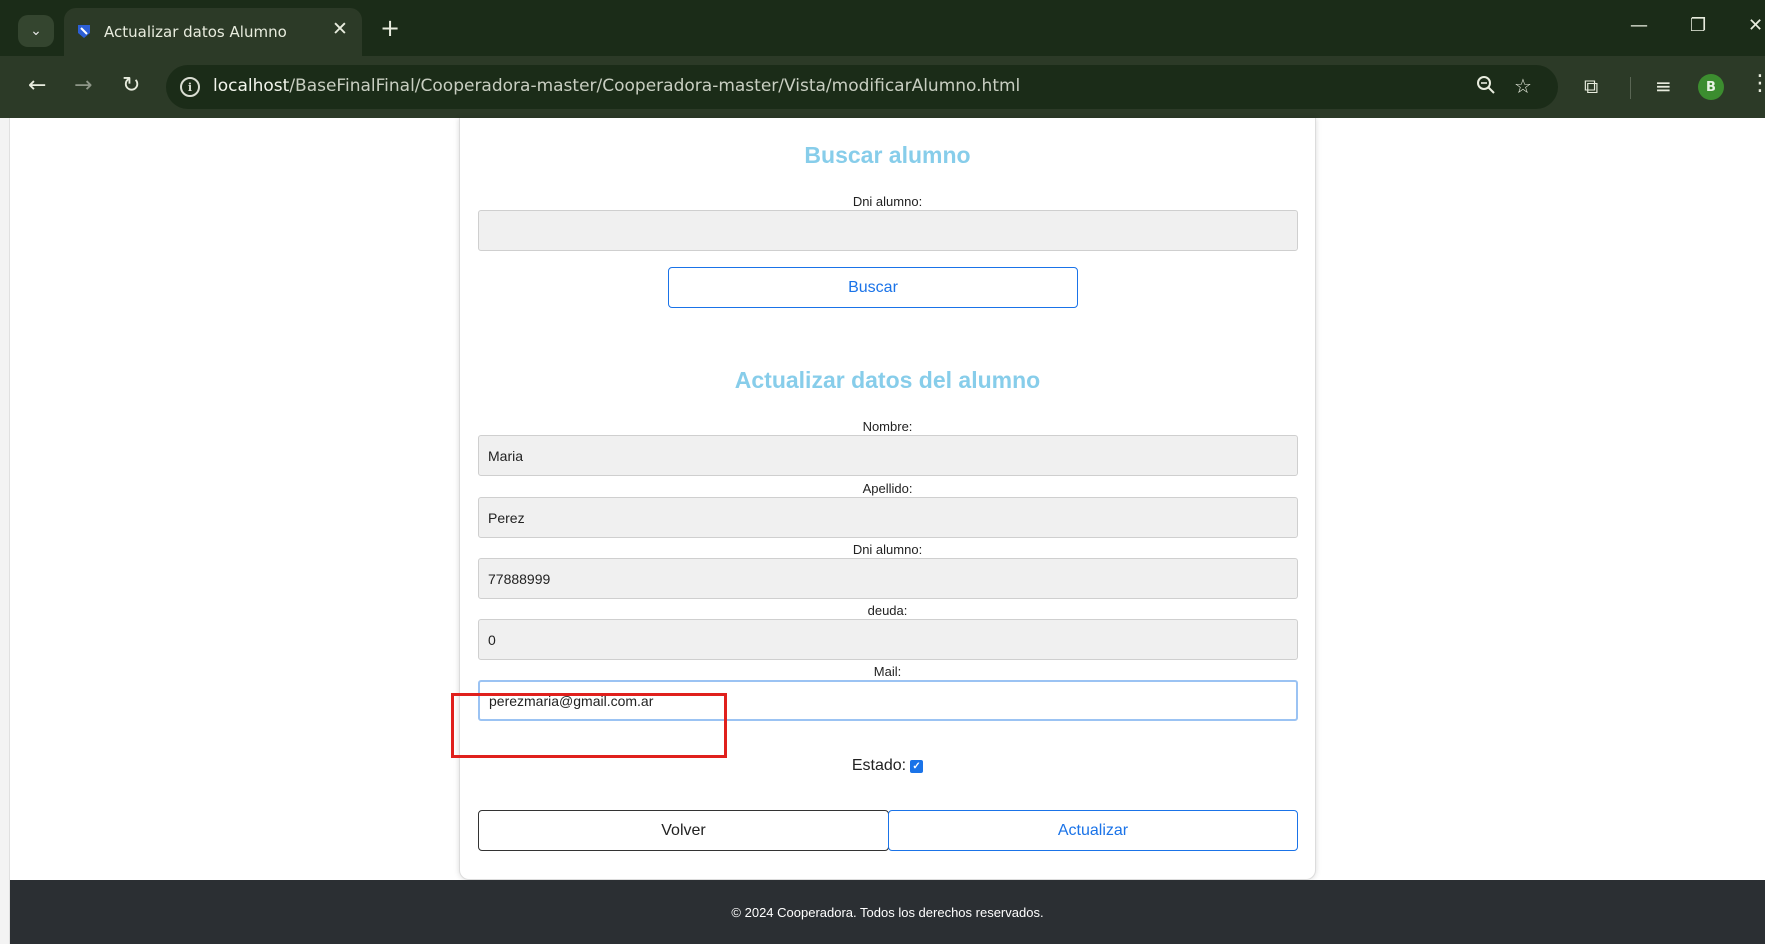 The width and height of the screenshot is (1765, 944). Describe the element at coordinates (1523, 86) in the screenshot. I see `bookmark-star-icon: ☆` at that location.